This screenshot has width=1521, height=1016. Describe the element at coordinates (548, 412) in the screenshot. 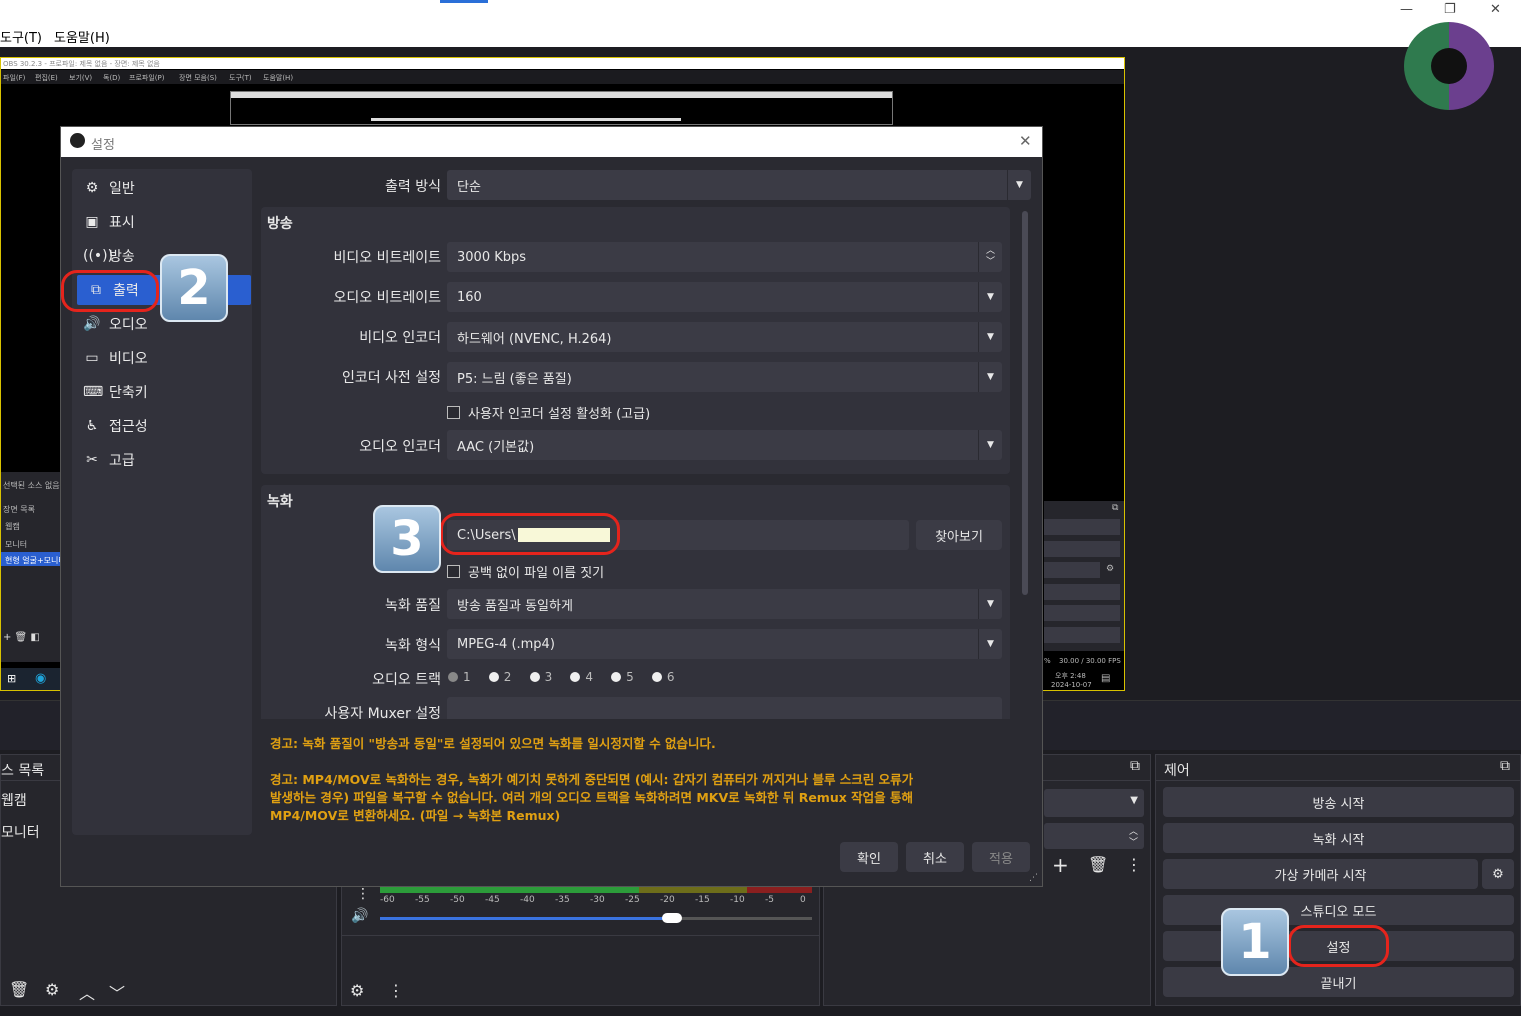

I see `custom-encoder-checkbox: 사용자 인코더 설정 활성화 (고급)` at that location.